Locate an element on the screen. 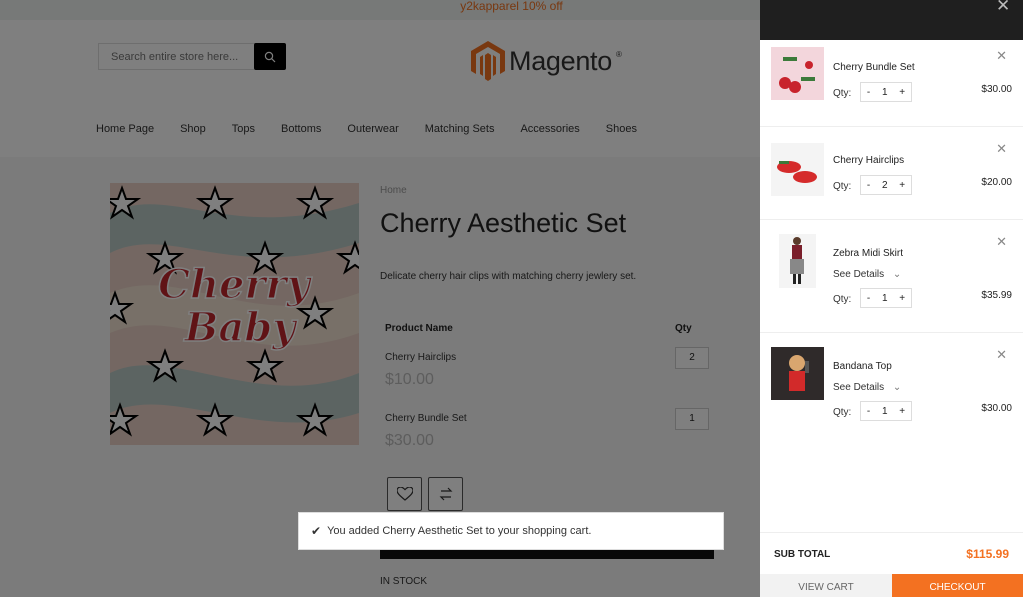 The width and height of the screenshot is (1023, 597). cart-item-qty: 2 is located at coordinates (885, 185).